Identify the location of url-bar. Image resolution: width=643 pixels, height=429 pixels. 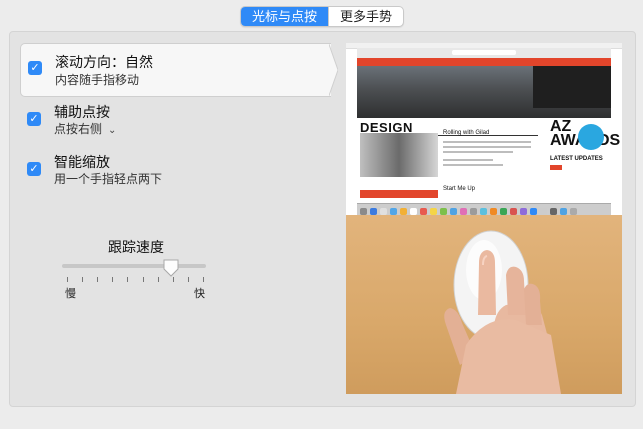
(484, 52).